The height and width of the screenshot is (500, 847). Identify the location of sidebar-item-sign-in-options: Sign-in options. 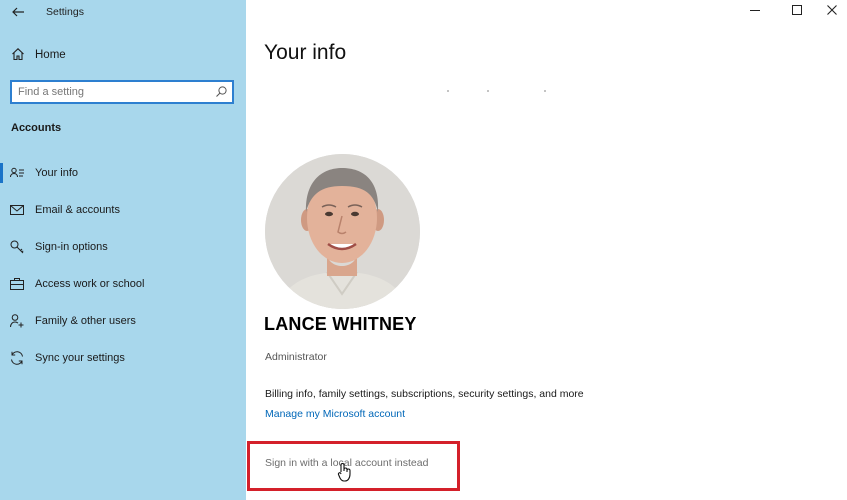
(123, 247).